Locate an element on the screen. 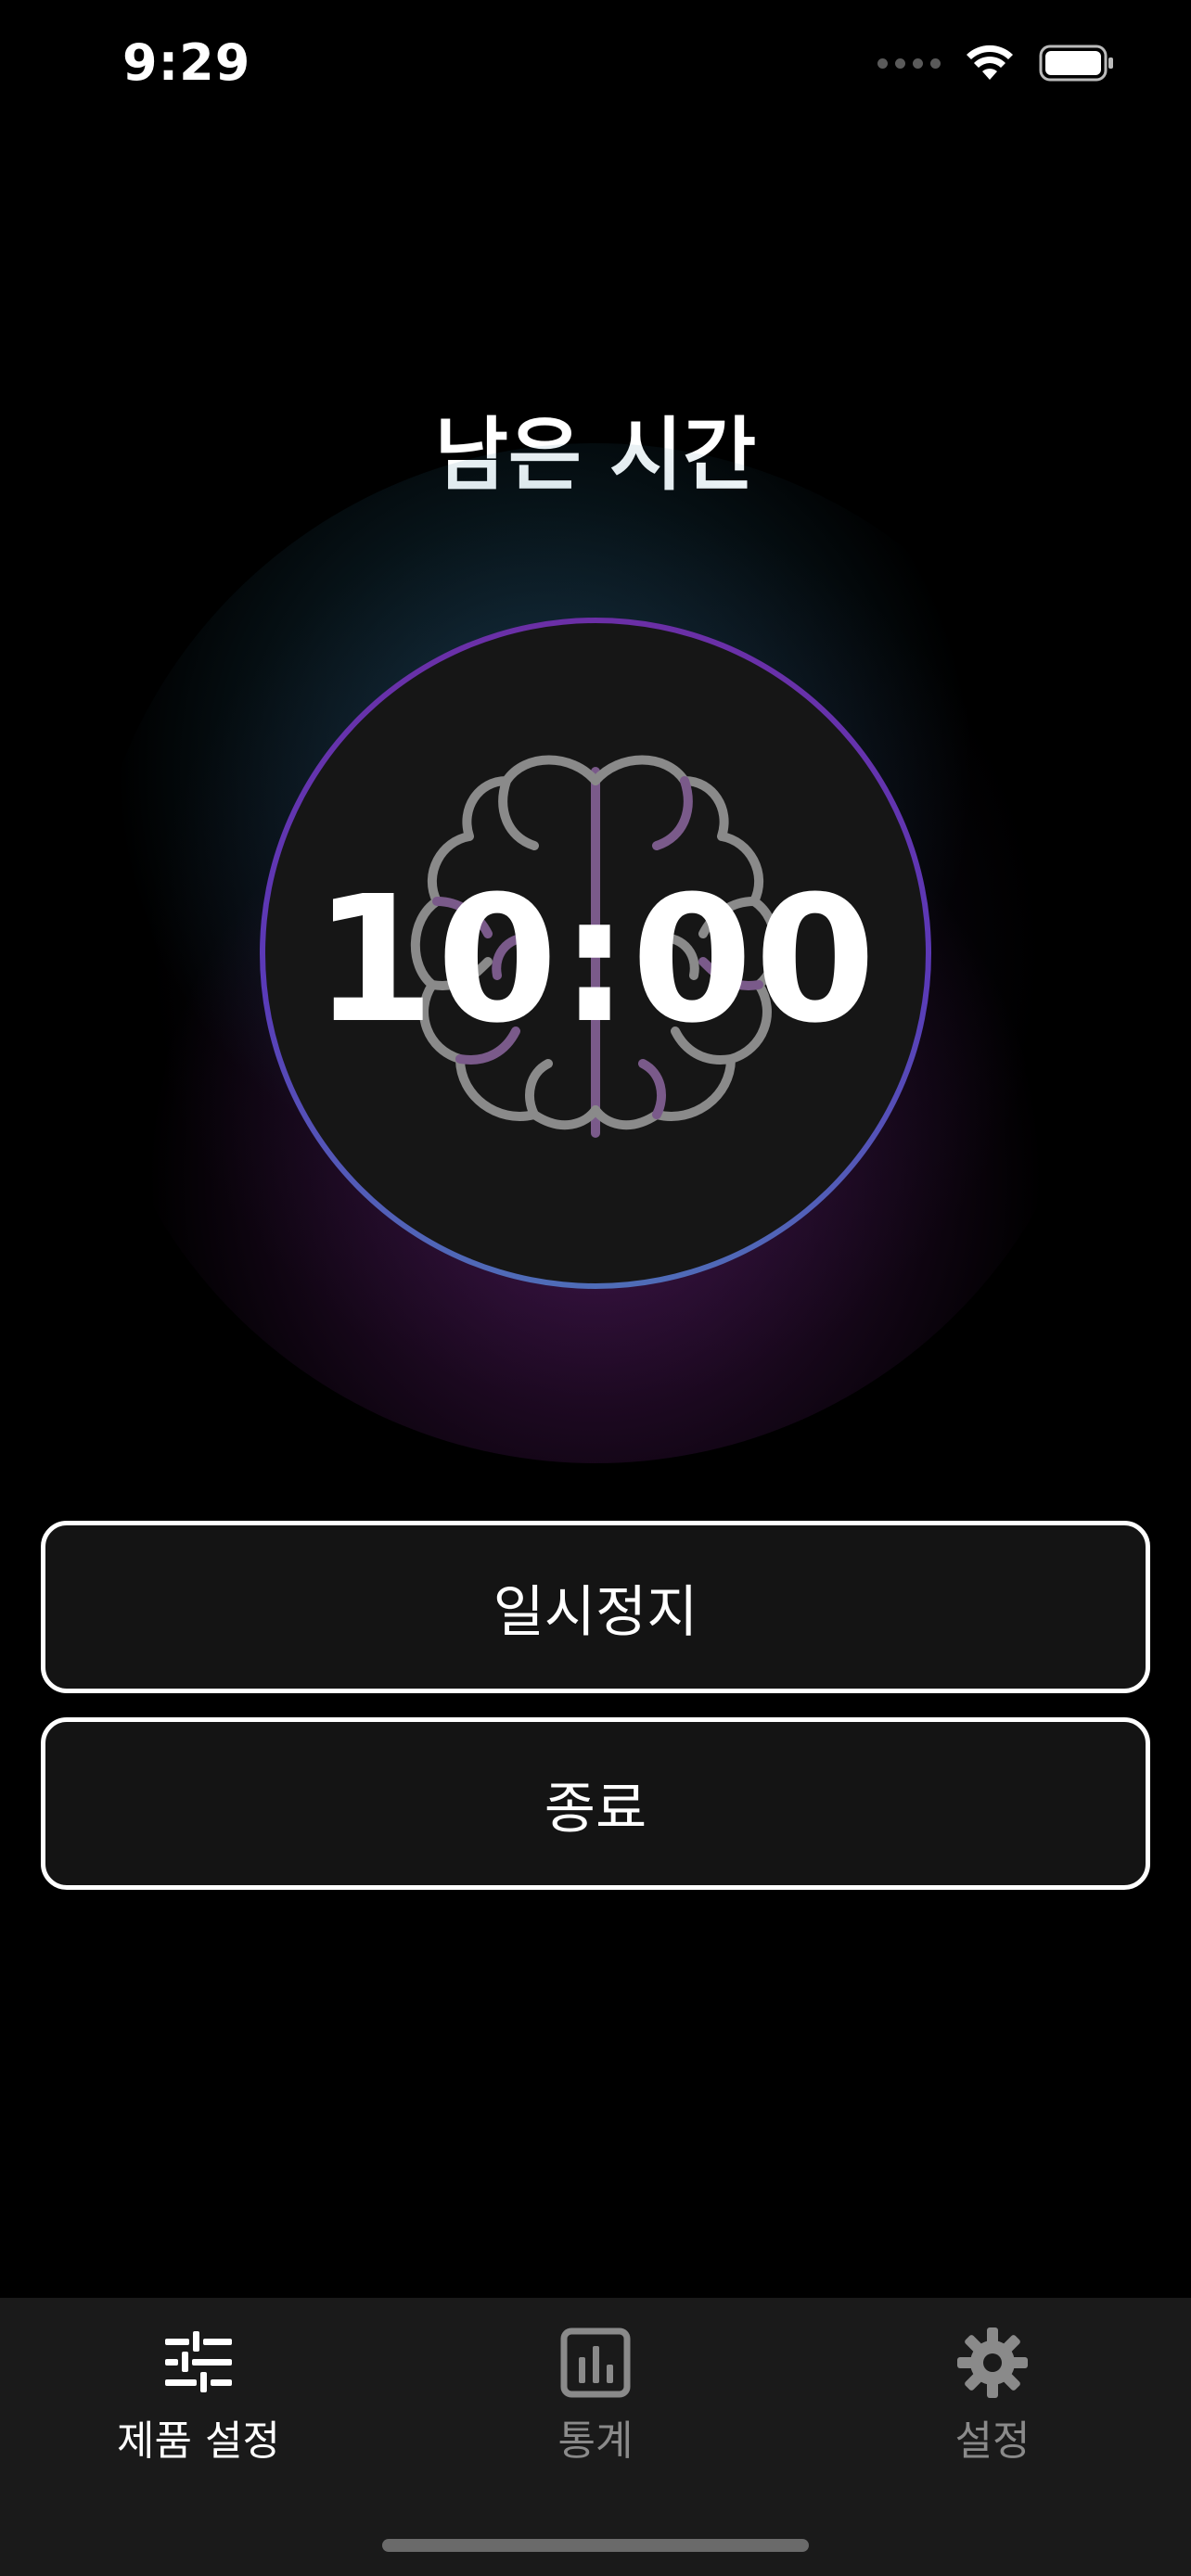  tab-product-settings: 제품 설정 is located at coordinates (198, 2396).